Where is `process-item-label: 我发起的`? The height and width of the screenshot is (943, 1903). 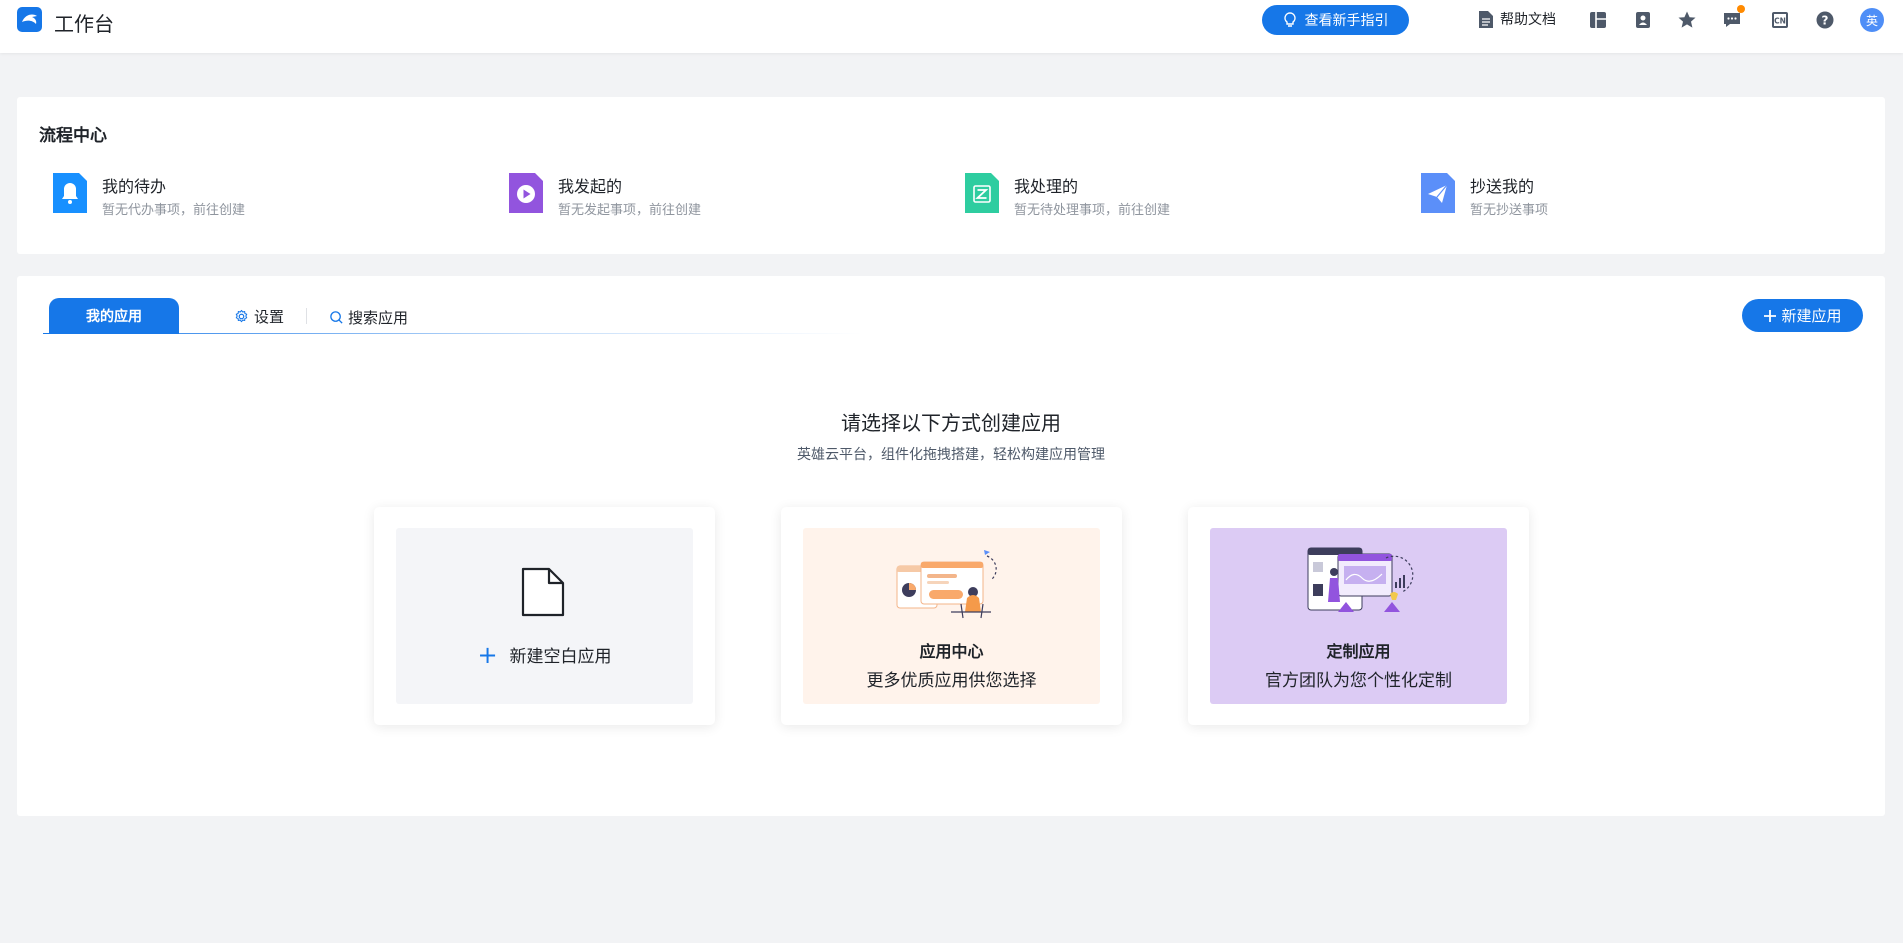 process-item-label: 我发起的 is located at coordinates (590, 186).